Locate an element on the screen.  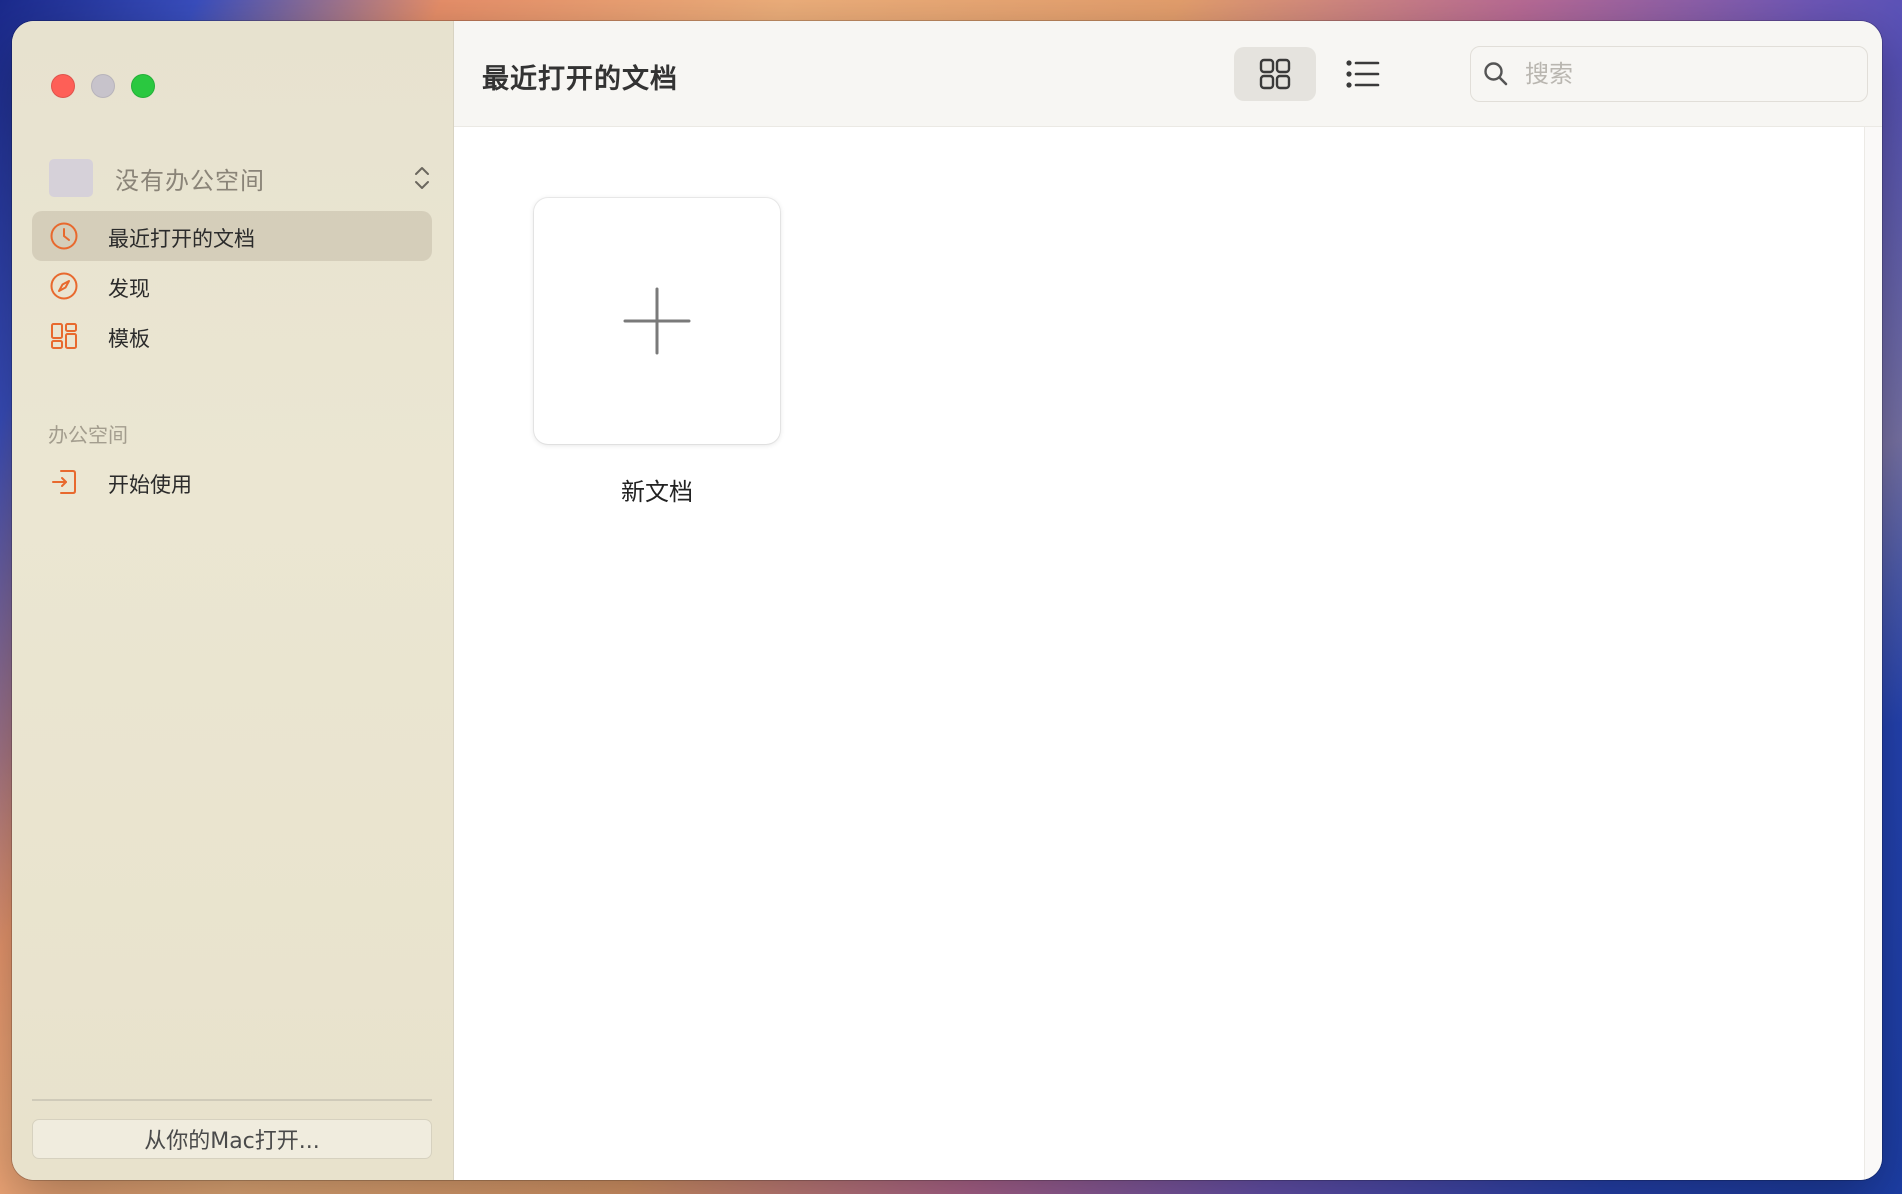
sidebar-item-recent: 最近打开的文档 is located at coordinates (232, 236).